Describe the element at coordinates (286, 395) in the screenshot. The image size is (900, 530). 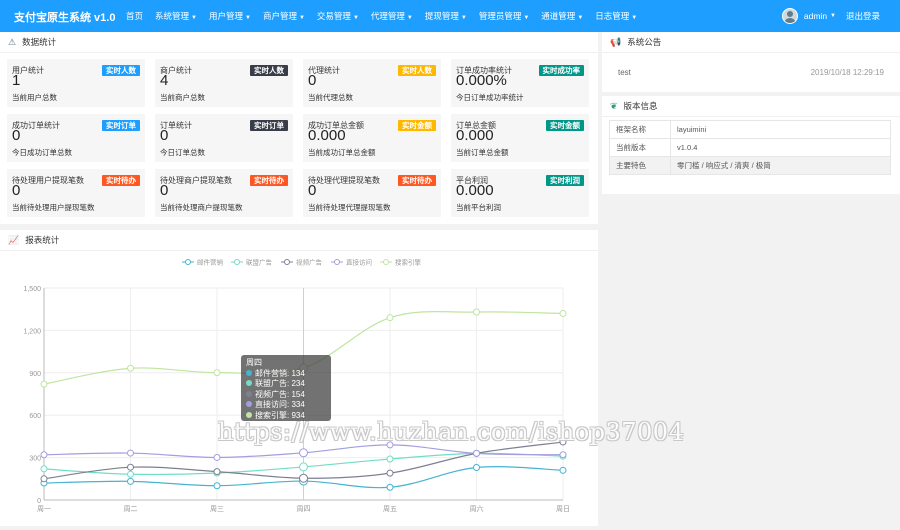
I see `tooltip-row: 视频广告: 154` at that location.